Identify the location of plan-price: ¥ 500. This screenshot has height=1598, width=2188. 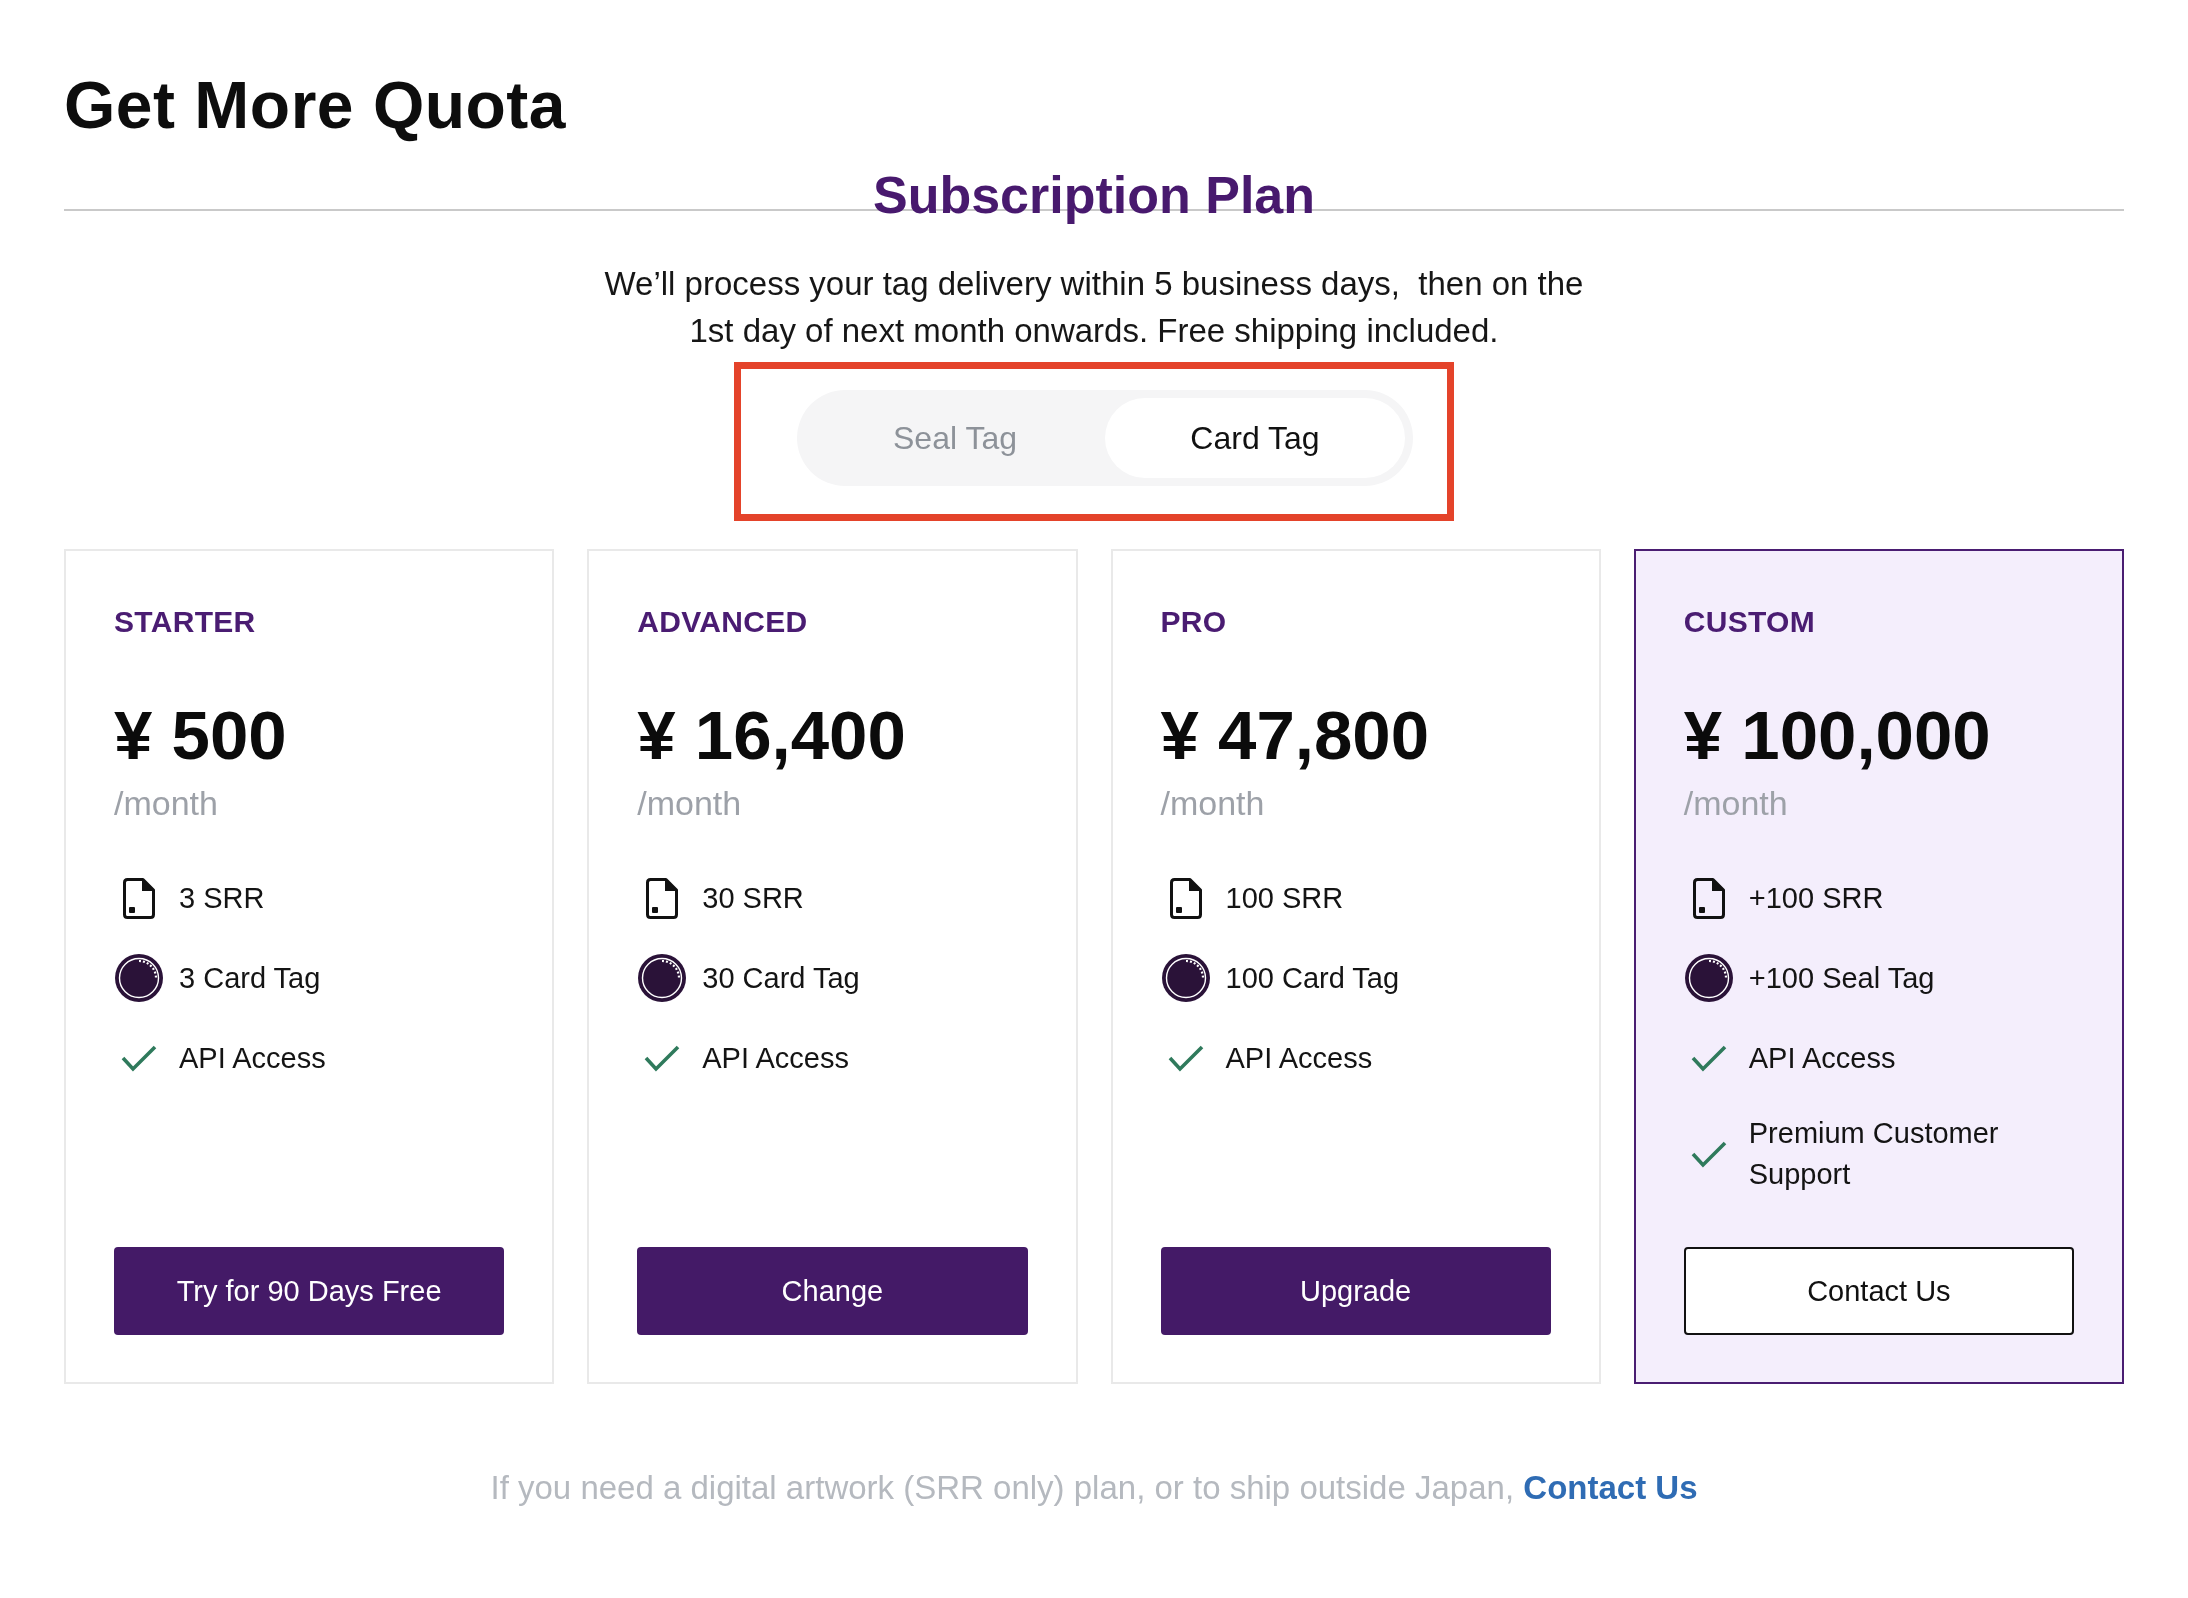
(201, 736).